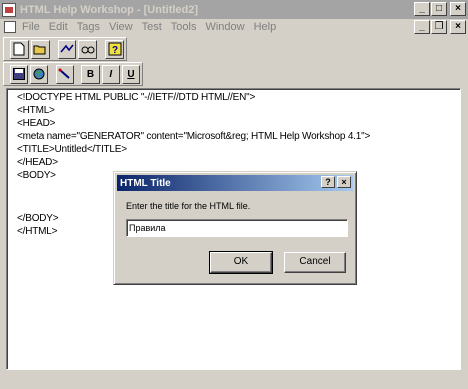 The width and height of the screenshot is (468, 389). What do you see at coordinates (10, 27) in the screenshot?
I see `document-icon` at bounding box center [10, 27].